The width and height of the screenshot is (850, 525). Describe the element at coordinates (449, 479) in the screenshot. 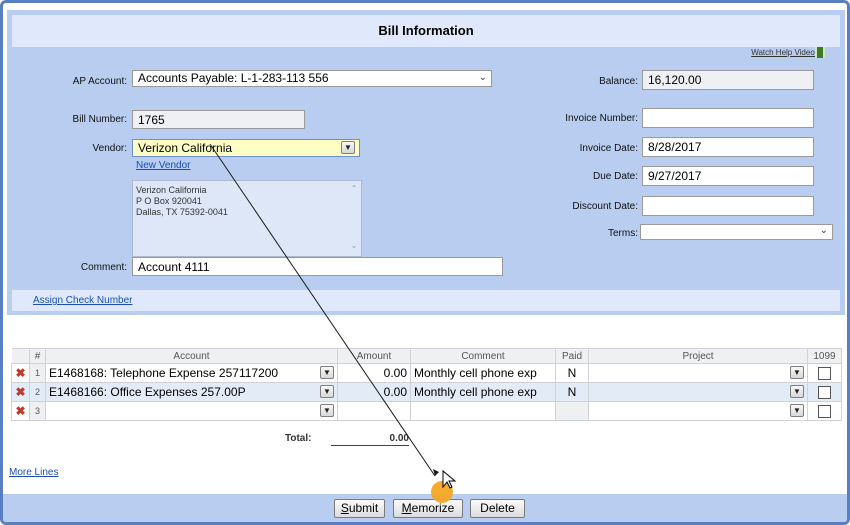

I see `cursor-pointer-icon` at that location.